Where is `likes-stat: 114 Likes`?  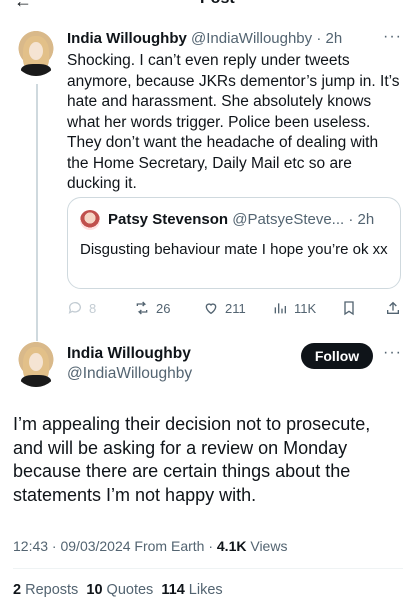 likes-stat: 114 Likes is located at coordinates (191, 590).